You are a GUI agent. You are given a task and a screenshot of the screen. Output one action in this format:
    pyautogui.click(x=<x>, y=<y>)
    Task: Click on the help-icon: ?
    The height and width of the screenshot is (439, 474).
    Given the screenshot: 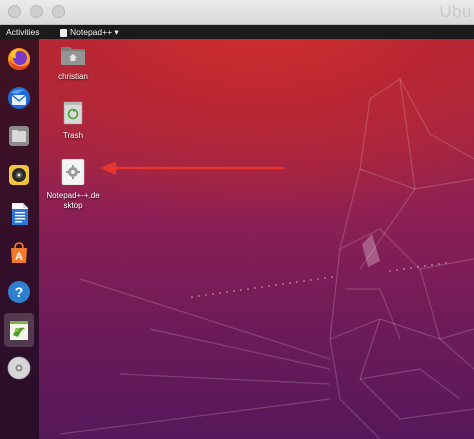 What is the action you would take?
    pyautogui.click(x=19, y=292)
    